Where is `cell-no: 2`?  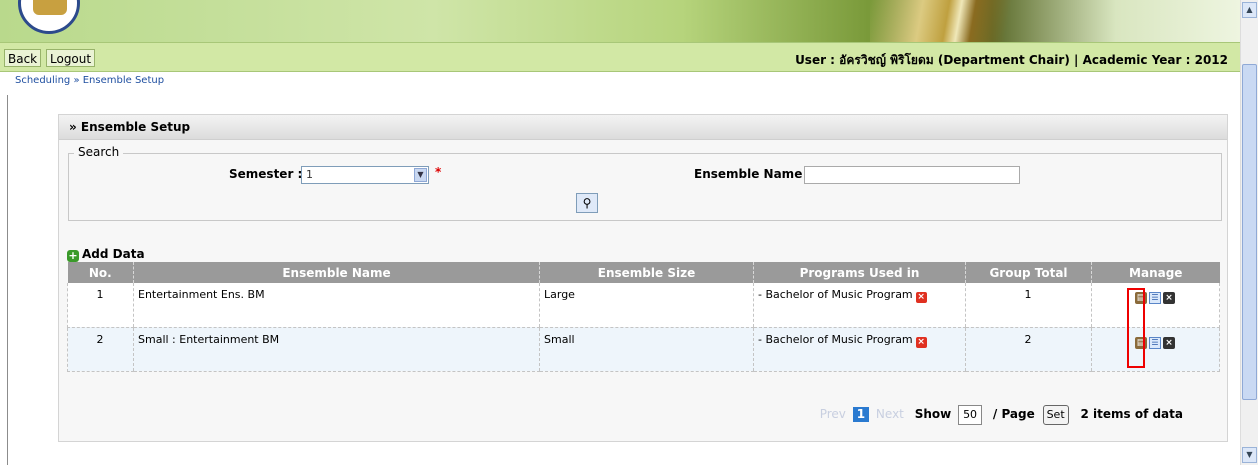
cell-no: 2 is located at coordinates (100, 349).